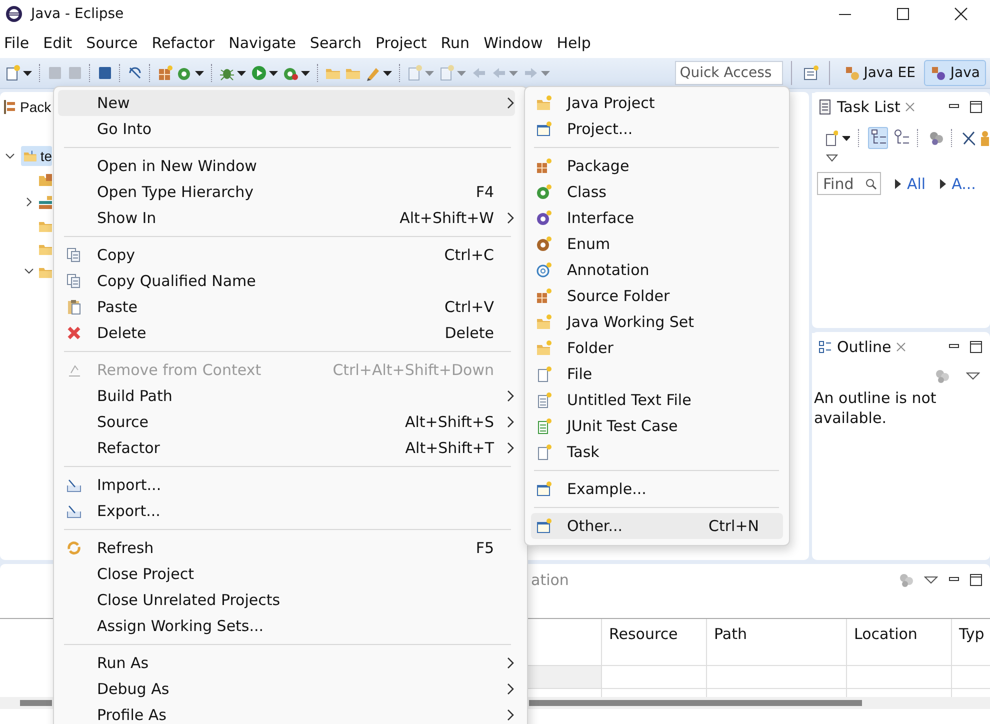 The width and height of the screenshot is (990, 724). Describe the element at coordinates (286, 448) in the screenshot. I see `menu-item: Refactor Alt+Shift+T` at that location.